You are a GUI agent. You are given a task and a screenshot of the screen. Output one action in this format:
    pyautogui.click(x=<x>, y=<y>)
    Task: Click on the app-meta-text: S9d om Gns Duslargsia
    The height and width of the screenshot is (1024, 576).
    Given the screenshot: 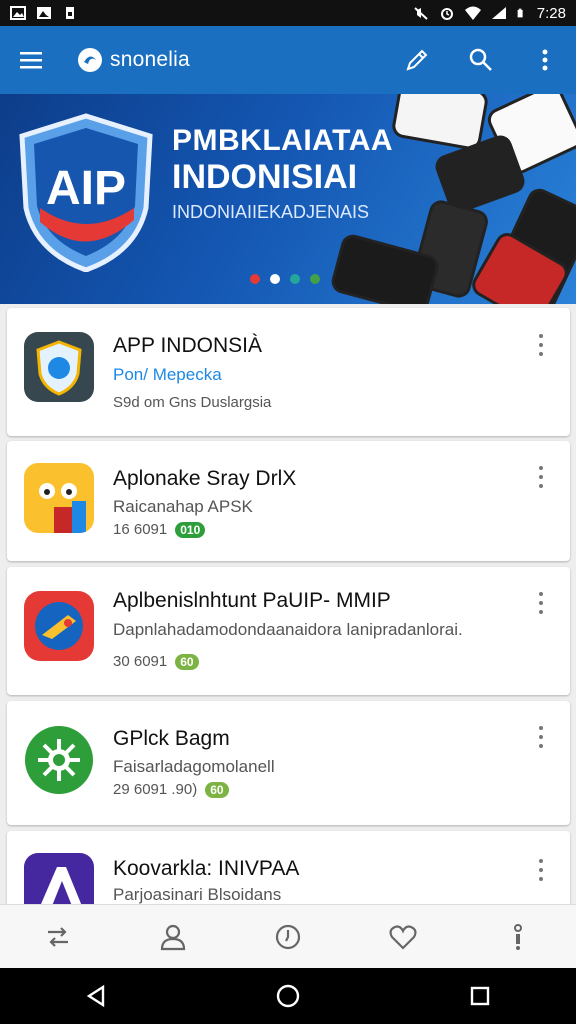 What is the action you would take?
    pyautogui.click(x=192, y=402)
    